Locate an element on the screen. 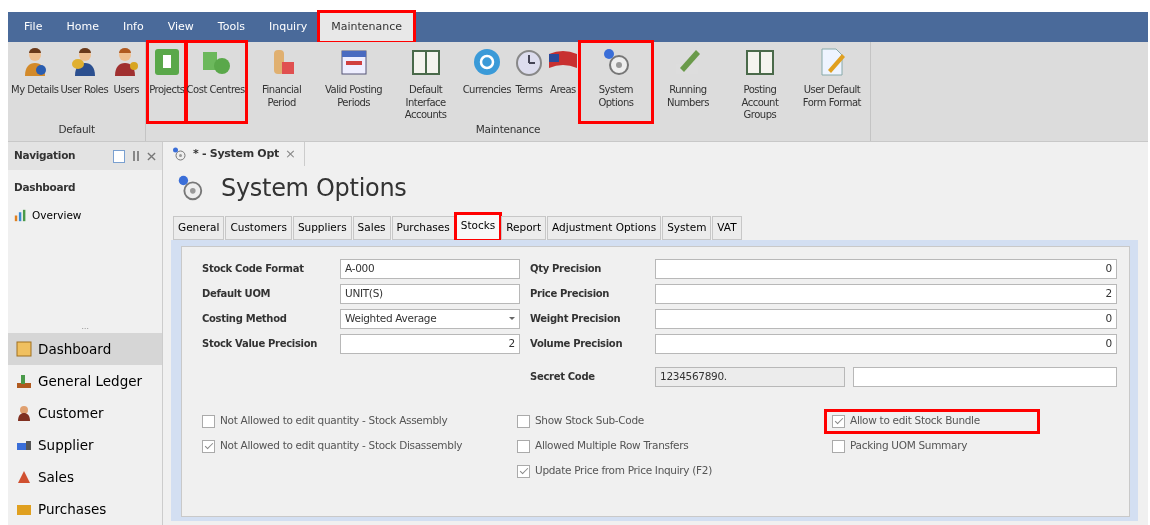 The width and height of the screenshot is (1150, 525). nav-item: Customer is located at coordinates (85, 413).